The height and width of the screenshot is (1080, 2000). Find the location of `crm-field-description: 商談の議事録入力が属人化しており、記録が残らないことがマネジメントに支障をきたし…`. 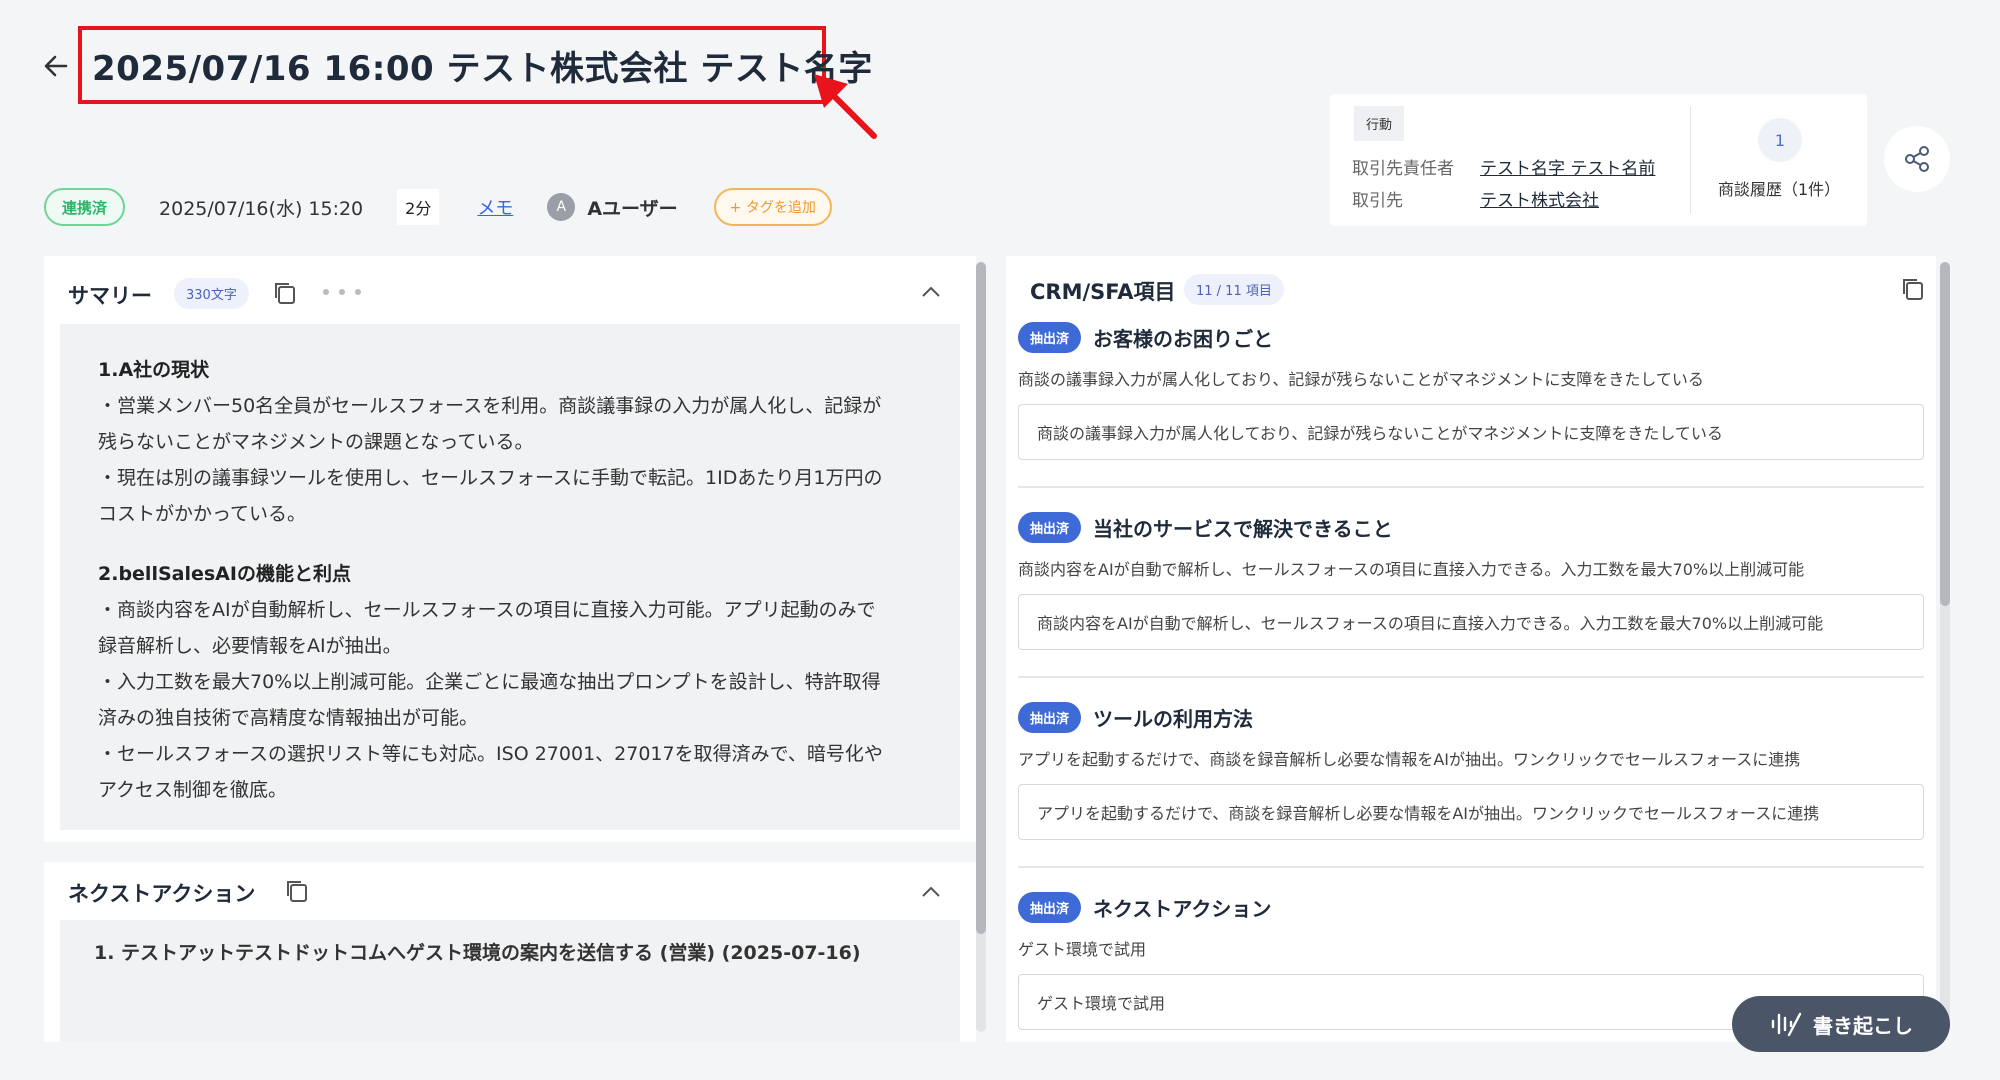

crm-field-description: 商談の議事録入力が属人化しており、記録が残らないことがマネジメントに支障をきたし… is located at coordinates (1361, 379).